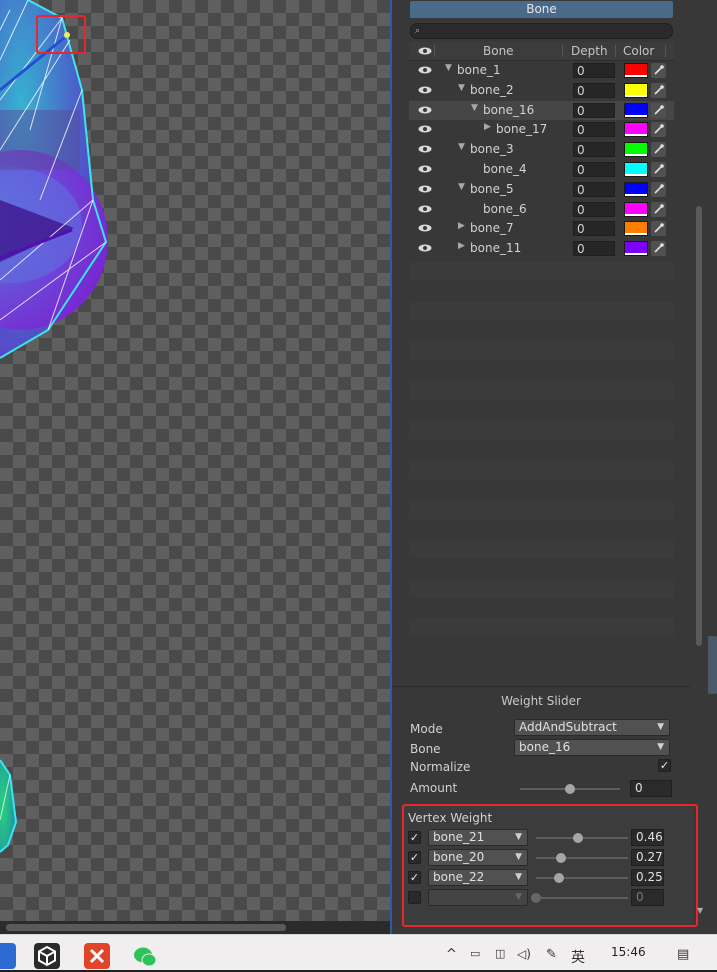 The width and height of the screenshot is (717, 972). Describe the element at coordinates (47, 956) in the screenshot. I see `unity-app-icon` at that location.